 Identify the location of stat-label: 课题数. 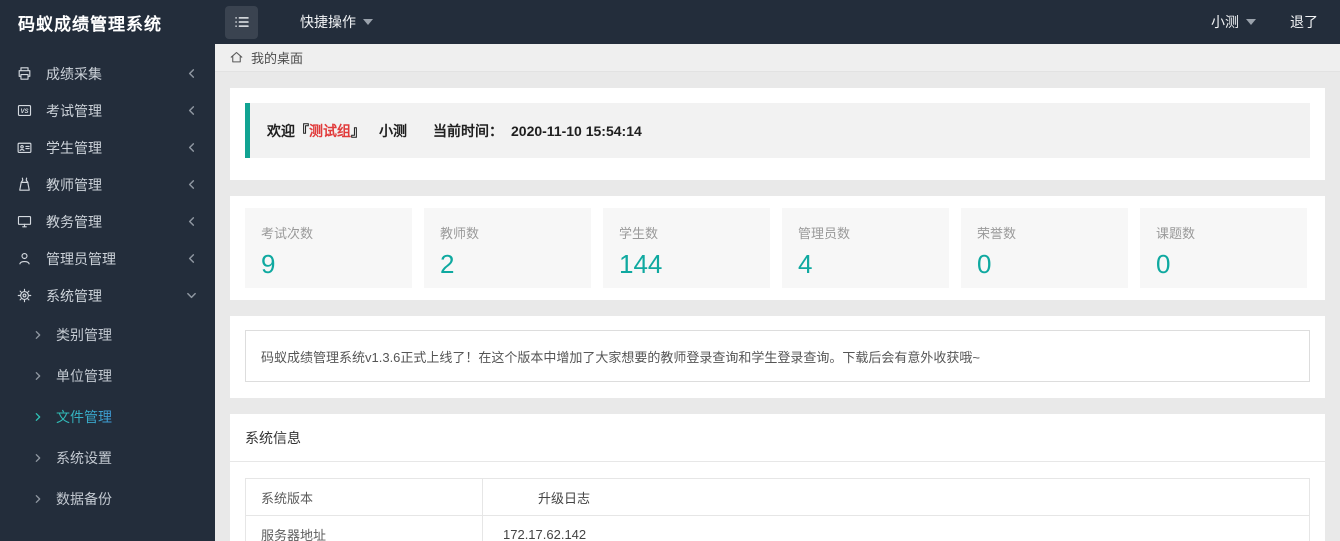
(1176, 233).